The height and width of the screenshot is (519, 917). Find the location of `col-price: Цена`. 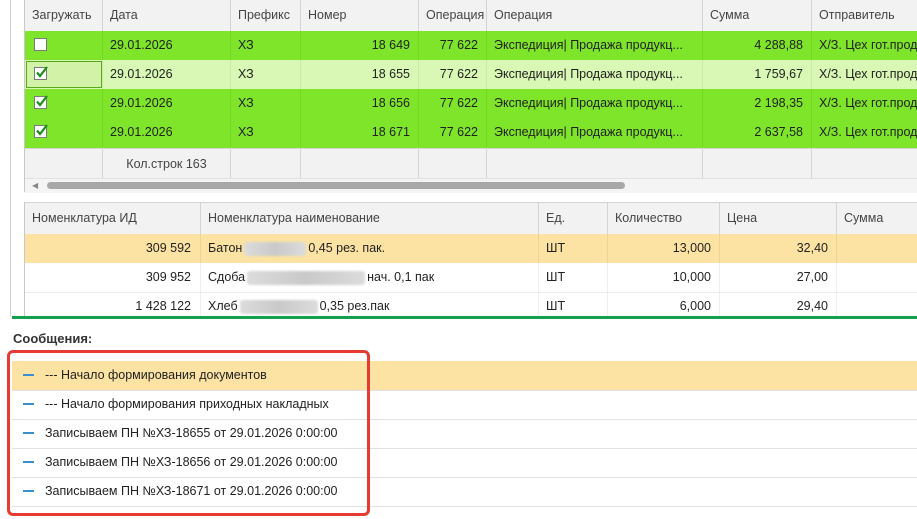

col-price: Цена is located at coordinates (778, 218).